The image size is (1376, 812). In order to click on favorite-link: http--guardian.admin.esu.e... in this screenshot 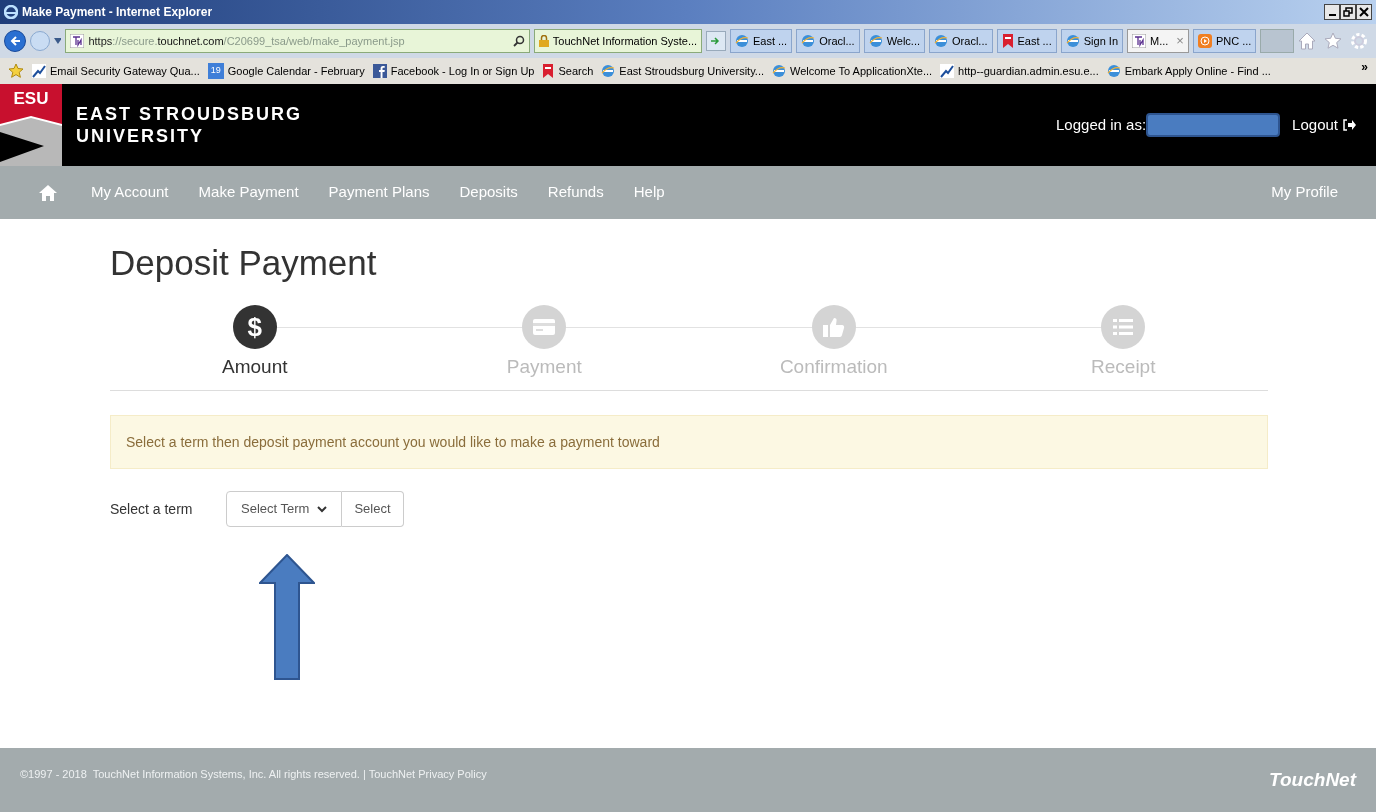, I will do `click(1019, 71)`.